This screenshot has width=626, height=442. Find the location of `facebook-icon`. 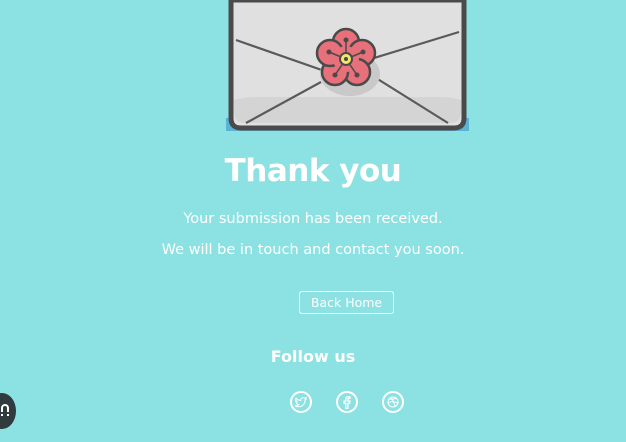

facebook-icon is located at coordinates (347, 402).